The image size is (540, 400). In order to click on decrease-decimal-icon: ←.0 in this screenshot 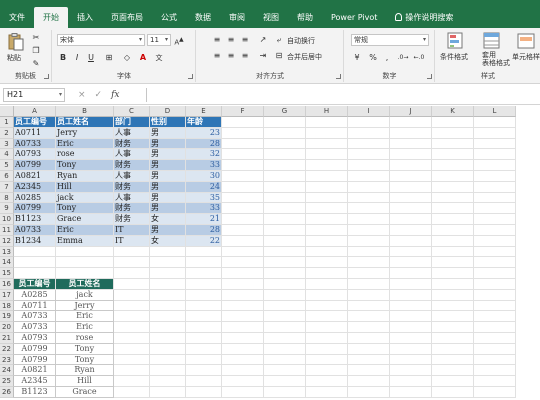, I will do `click(419, 58)`.